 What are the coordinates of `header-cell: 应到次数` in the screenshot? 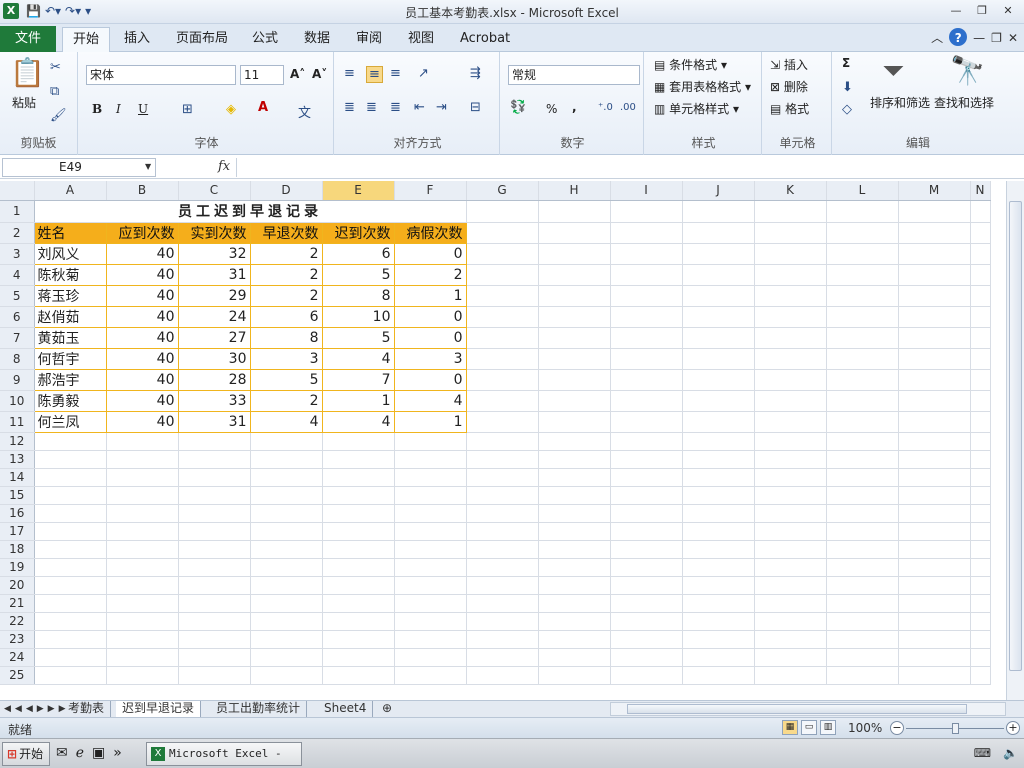 It's located at (142, 233).